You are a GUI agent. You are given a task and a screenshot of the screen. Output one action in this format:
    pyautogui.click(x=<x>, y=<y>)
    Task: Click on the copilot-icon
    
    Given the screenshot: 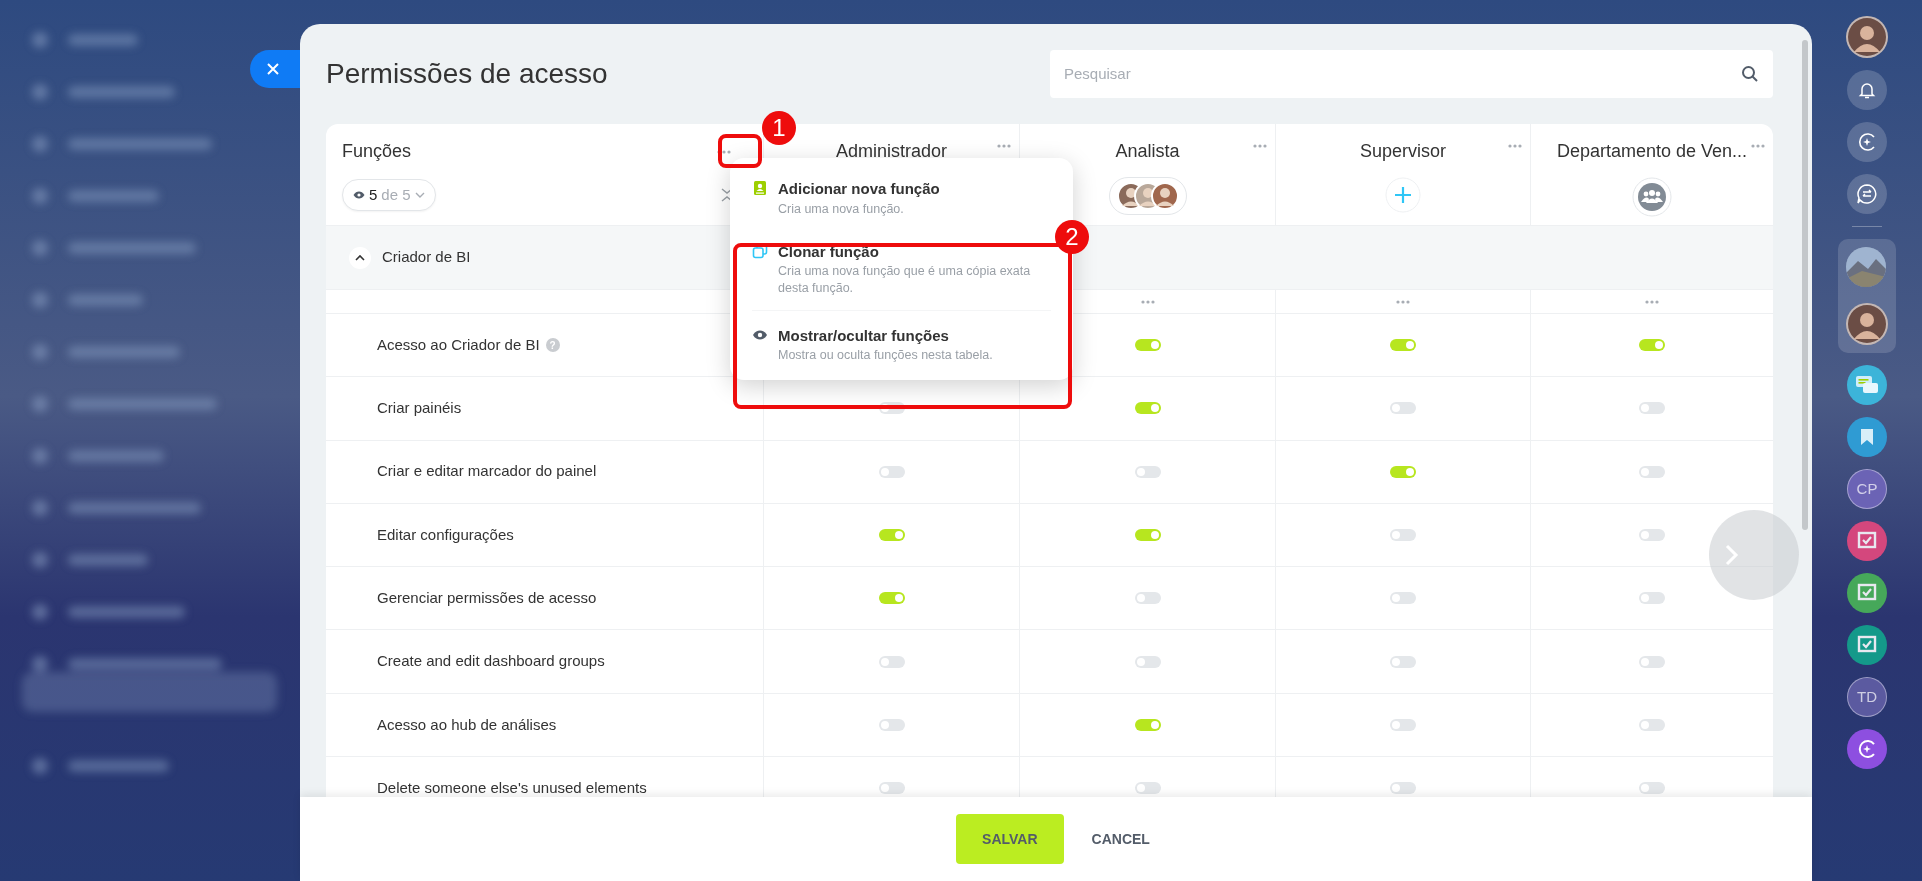 What is the action you would take?
    pyautogui.click(x=1867, y=749)
    